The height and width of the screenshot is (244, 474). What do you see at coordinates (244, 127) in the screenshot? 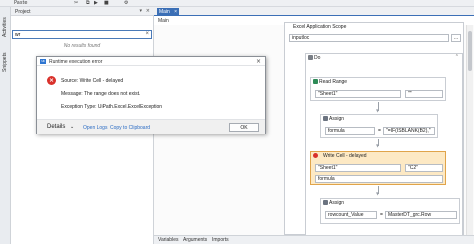
I see `ok-button: OK` at bounding box center [244, 127].